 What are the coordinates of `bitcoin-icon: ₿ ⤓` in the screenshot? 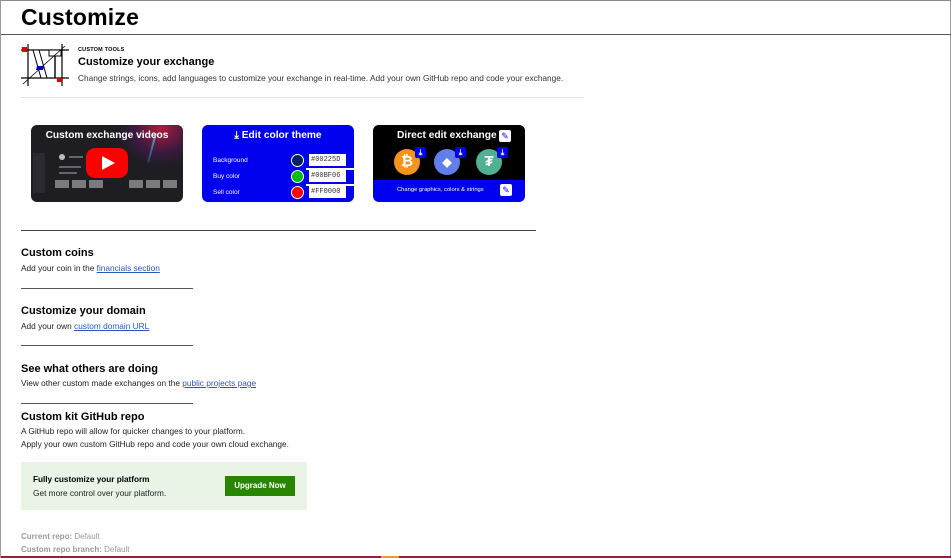 It's located at (410, 161).